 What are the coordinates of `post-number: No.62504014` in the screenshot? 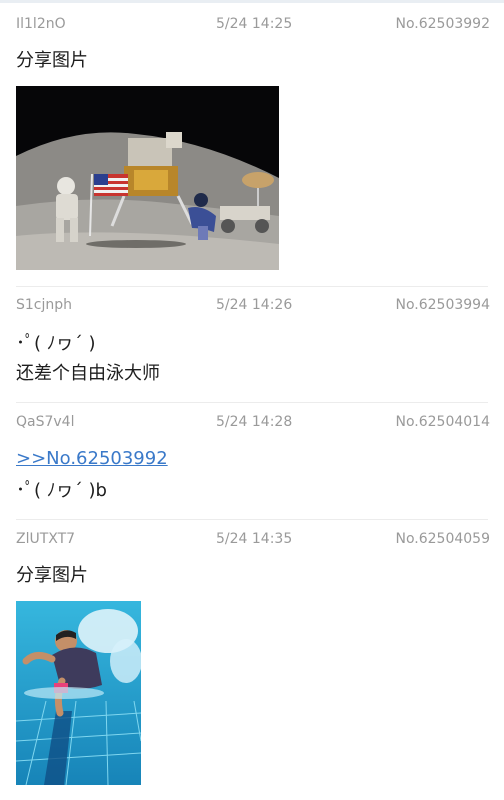 It's located at (443, 422).